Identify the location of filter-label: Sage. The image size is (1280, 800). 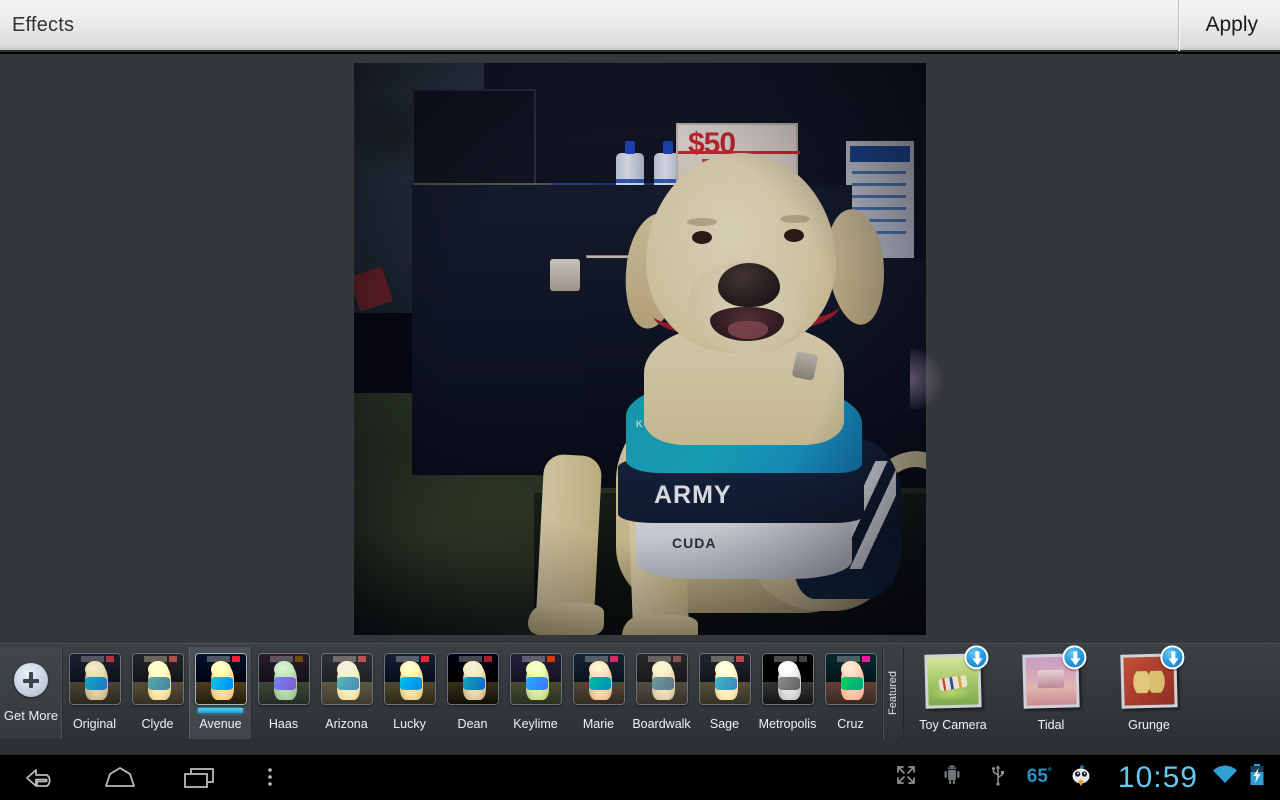
(724, 724).